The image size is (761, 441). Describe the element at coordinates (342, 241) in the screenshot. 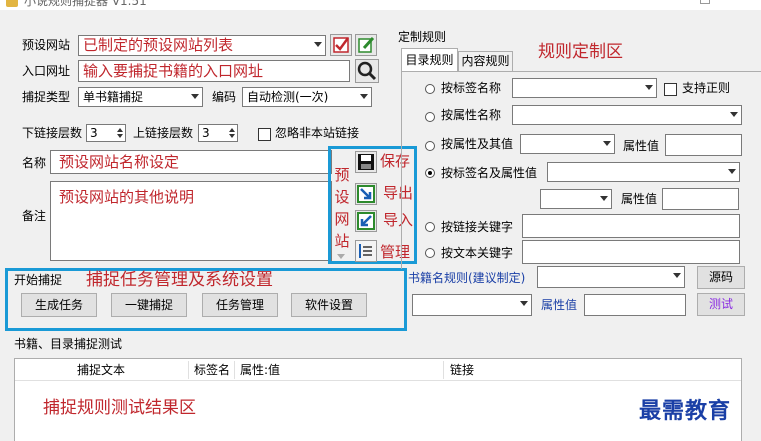

I see `preset-vertical-char: 站` at that location.